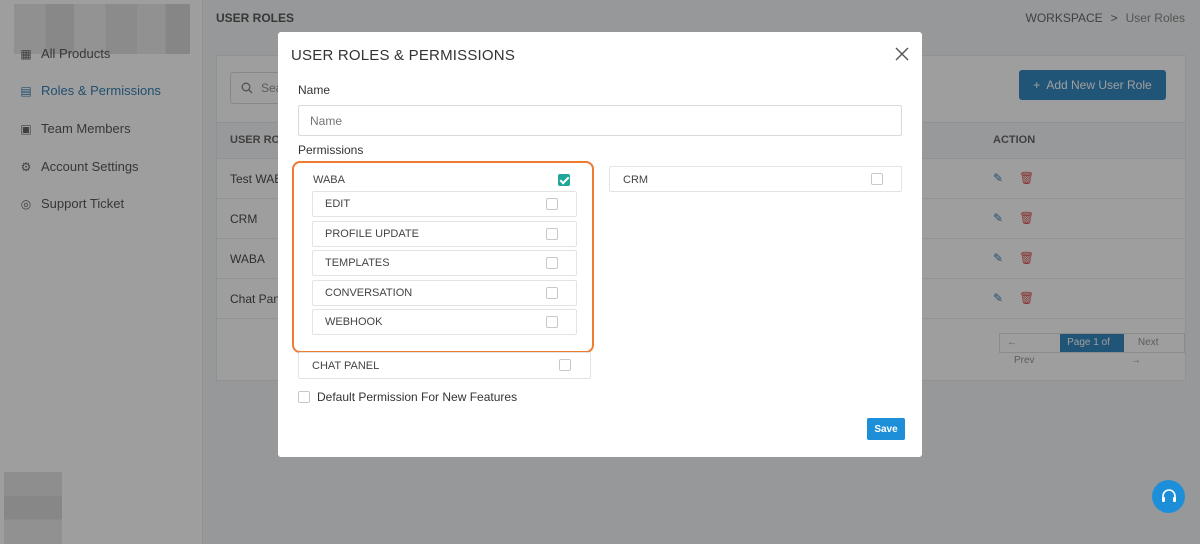 The width and height of the screenshot is (1200, 544). I want to click on name-input, so click(600, 120).